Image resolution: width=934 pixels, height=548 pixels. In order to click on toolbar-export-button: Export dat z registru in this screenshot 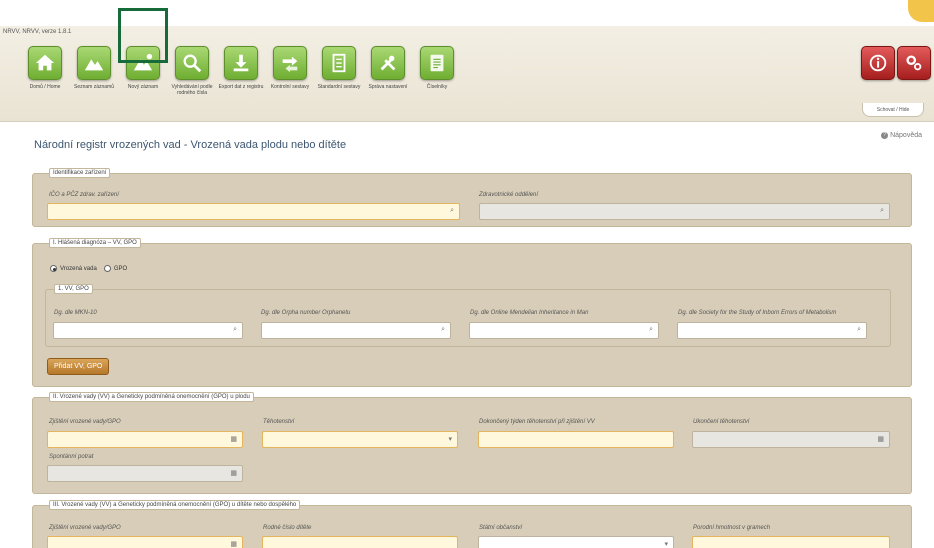, I will do `click(241, 68)`.